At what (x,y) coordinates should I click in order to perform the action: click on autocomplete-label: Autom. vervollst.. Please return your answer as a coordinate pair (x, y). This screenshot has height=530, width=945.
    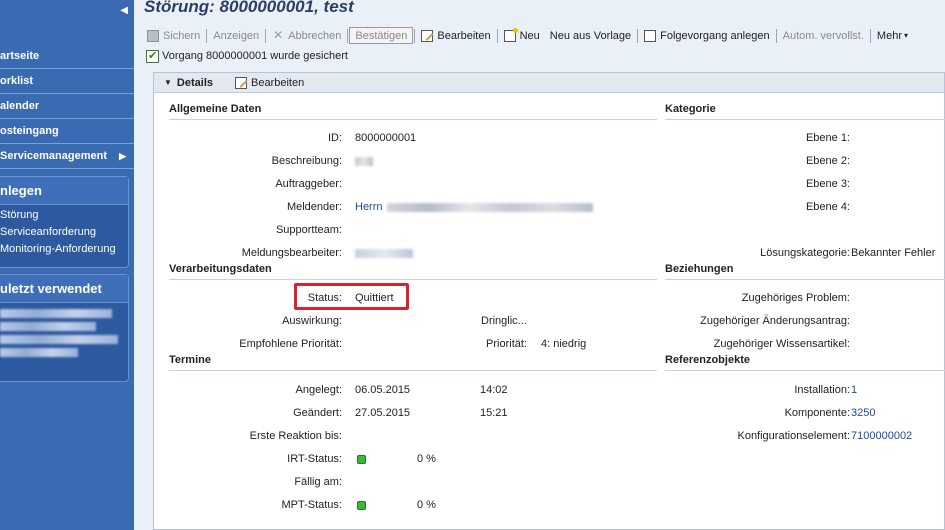
    Looking at the image, I should click on (823, 35).